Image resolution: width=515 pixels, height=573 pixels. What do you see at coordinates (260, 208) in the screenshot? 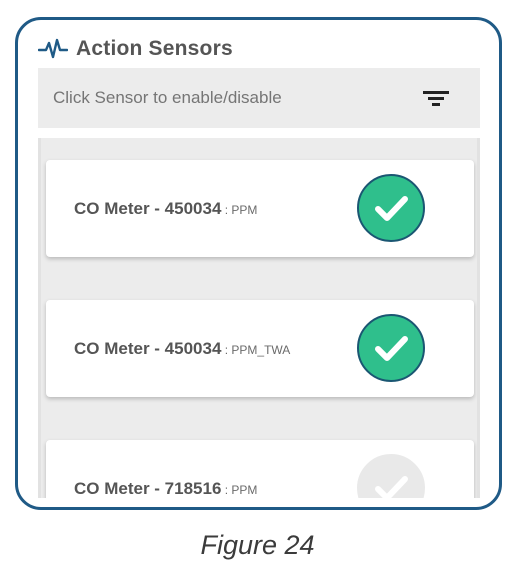
I see `sensor-card: CO Meter - 450034 : PPM` at bounding box center [260, 208].